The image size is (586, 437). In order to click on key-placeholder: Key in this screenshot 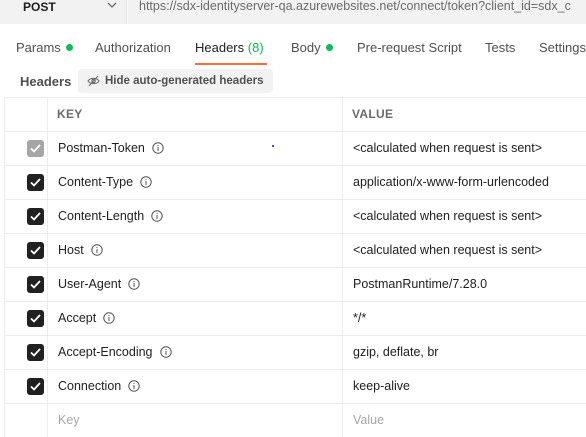, I will do `click(69, 420)`.